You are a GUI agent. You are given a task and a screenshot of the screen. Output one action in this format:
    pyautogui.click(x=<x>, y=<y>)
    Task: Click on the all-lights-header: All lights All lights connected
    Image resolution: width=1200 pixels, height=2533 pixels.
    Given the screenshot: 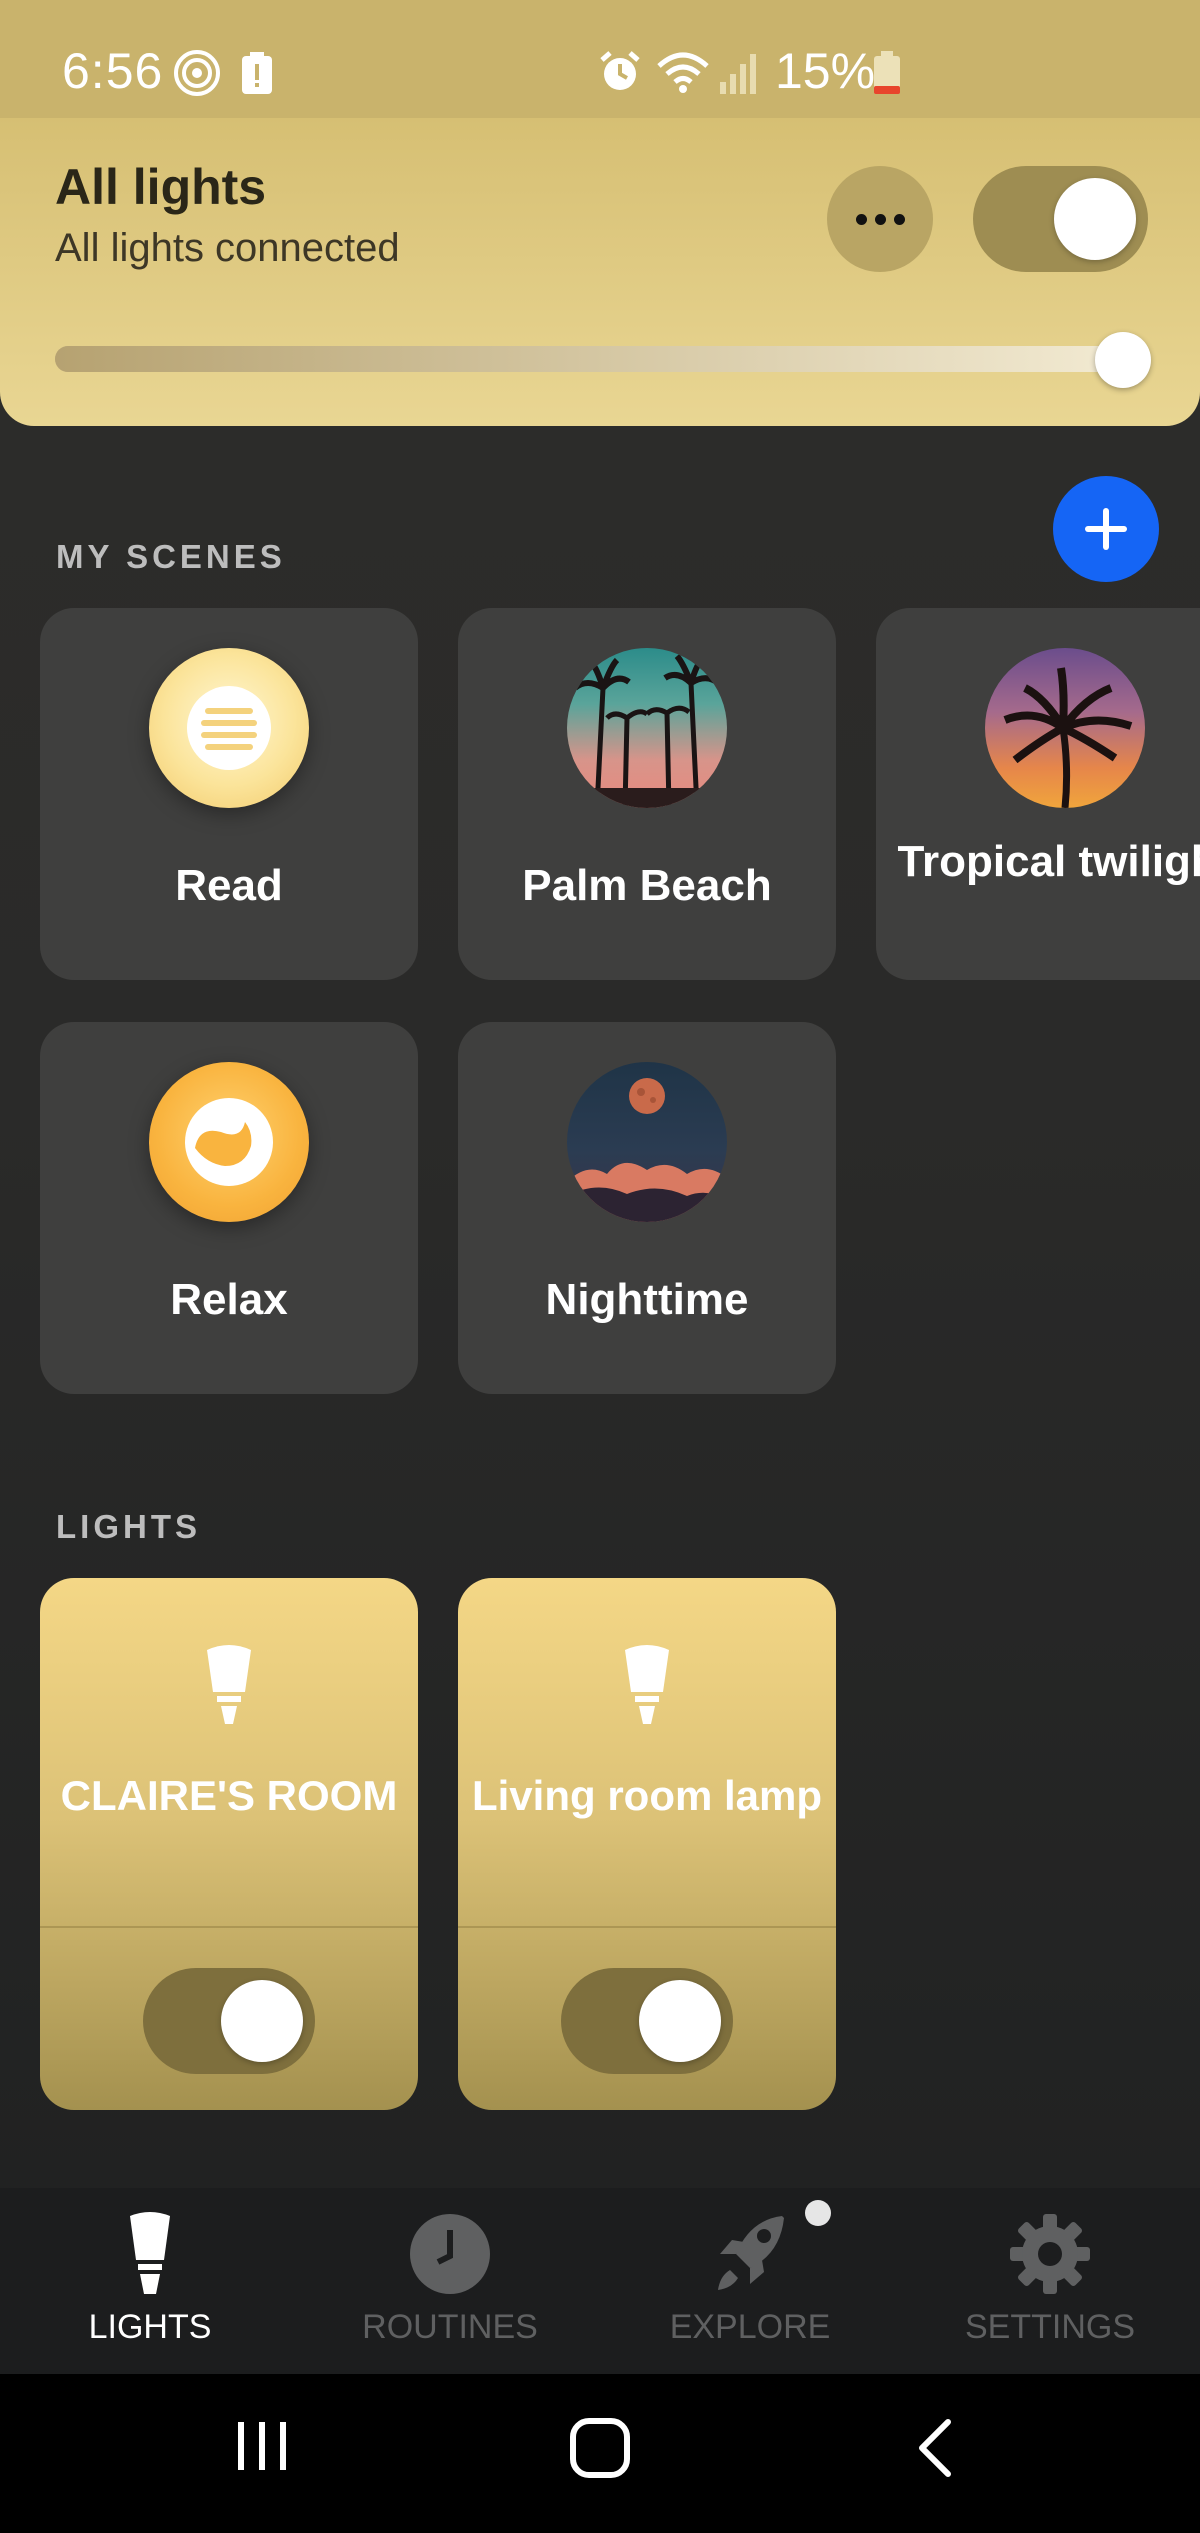 What is the action you would take?
    pyautogui.click(x=600, y=272)
    